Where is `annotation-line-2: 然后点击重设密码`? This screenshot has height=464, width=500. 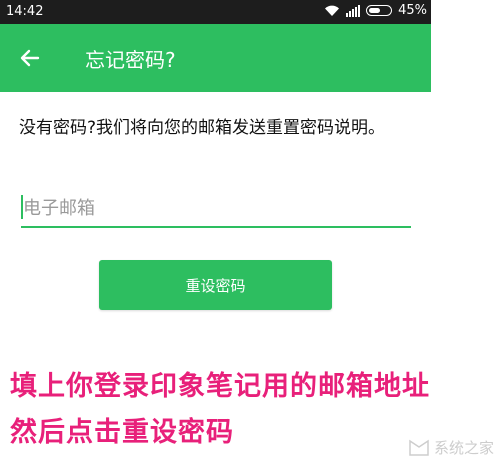 annotation-line-2: 然后点击重设密码 is located at coordinates (122, 432).